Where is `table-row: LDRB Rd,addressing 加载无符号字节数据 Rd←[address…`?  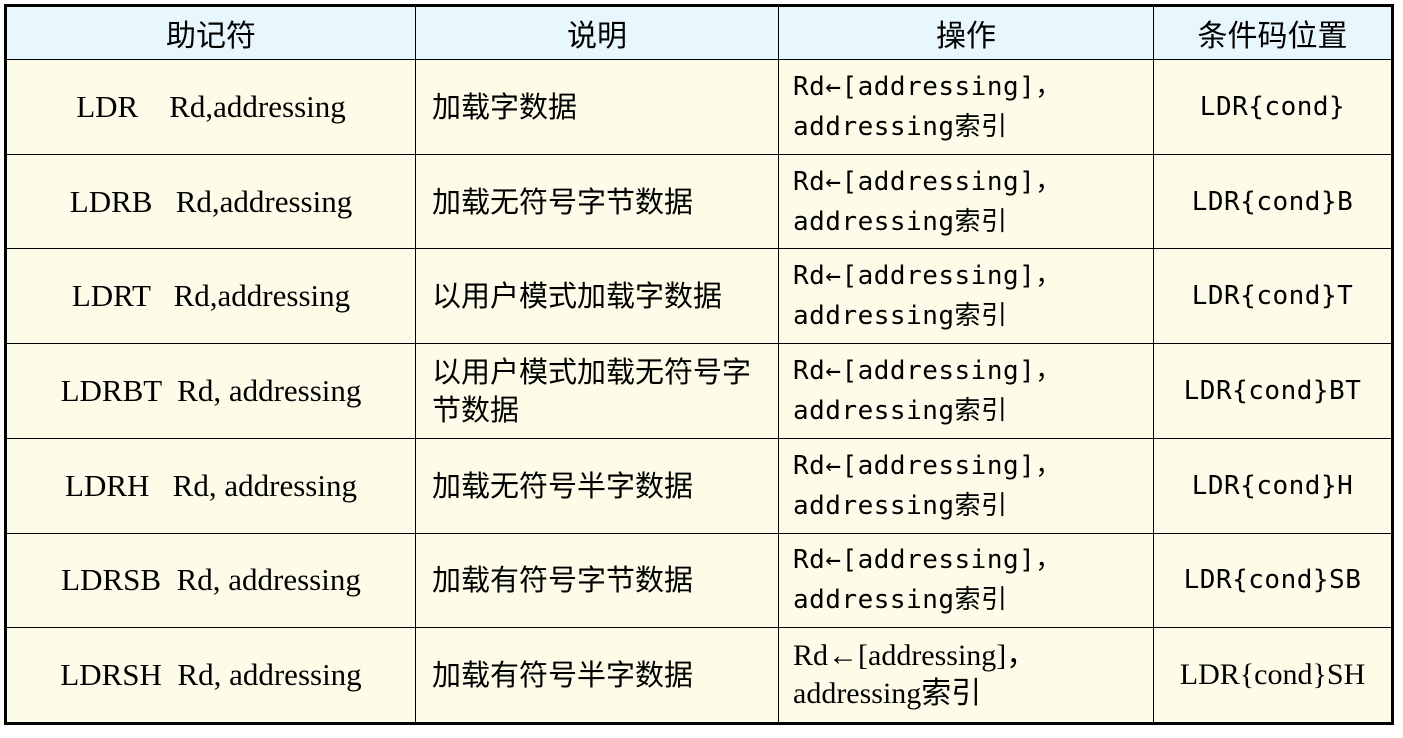 table-row: LDRB Rd,addressing 加载无符号字节数据 Rd←[address… is located at coordinates (699, 201).